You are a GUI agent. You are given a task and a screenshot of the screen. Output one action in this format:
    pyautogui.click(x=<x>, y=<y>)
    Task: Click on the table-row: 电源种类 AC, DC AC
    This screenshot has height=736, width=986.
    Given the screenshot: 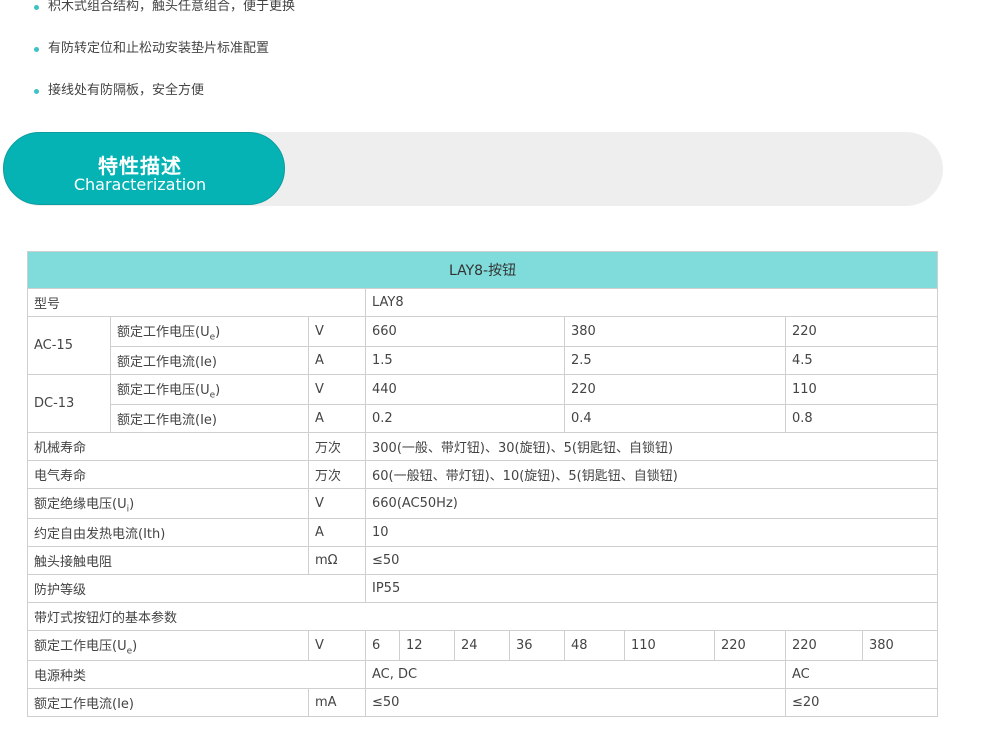 What is the action you would take?
    pyautogui.click(x=483, y=674)
    